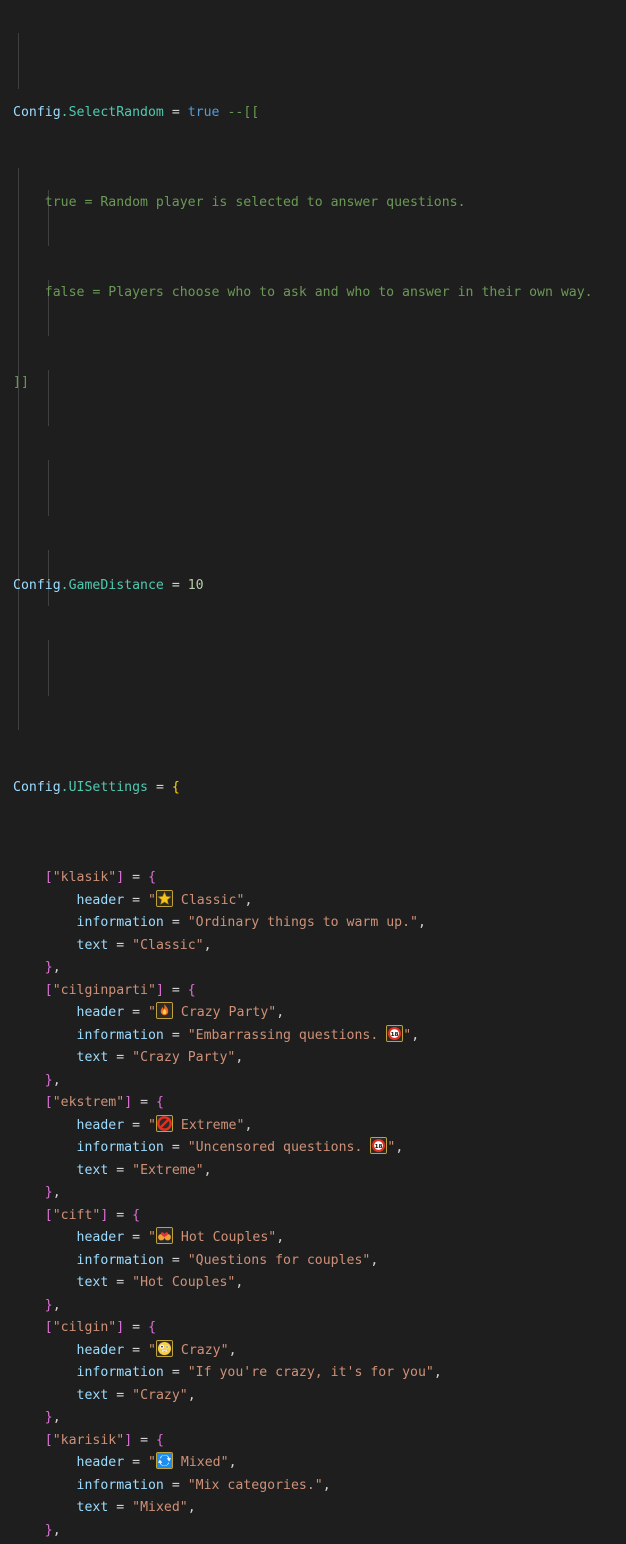 The image size is (626, 1544). Describe the element at coordinates (313, 1441) in the screenshot. I see `code-line-entry-key: ["karisik"] = {` at that location.